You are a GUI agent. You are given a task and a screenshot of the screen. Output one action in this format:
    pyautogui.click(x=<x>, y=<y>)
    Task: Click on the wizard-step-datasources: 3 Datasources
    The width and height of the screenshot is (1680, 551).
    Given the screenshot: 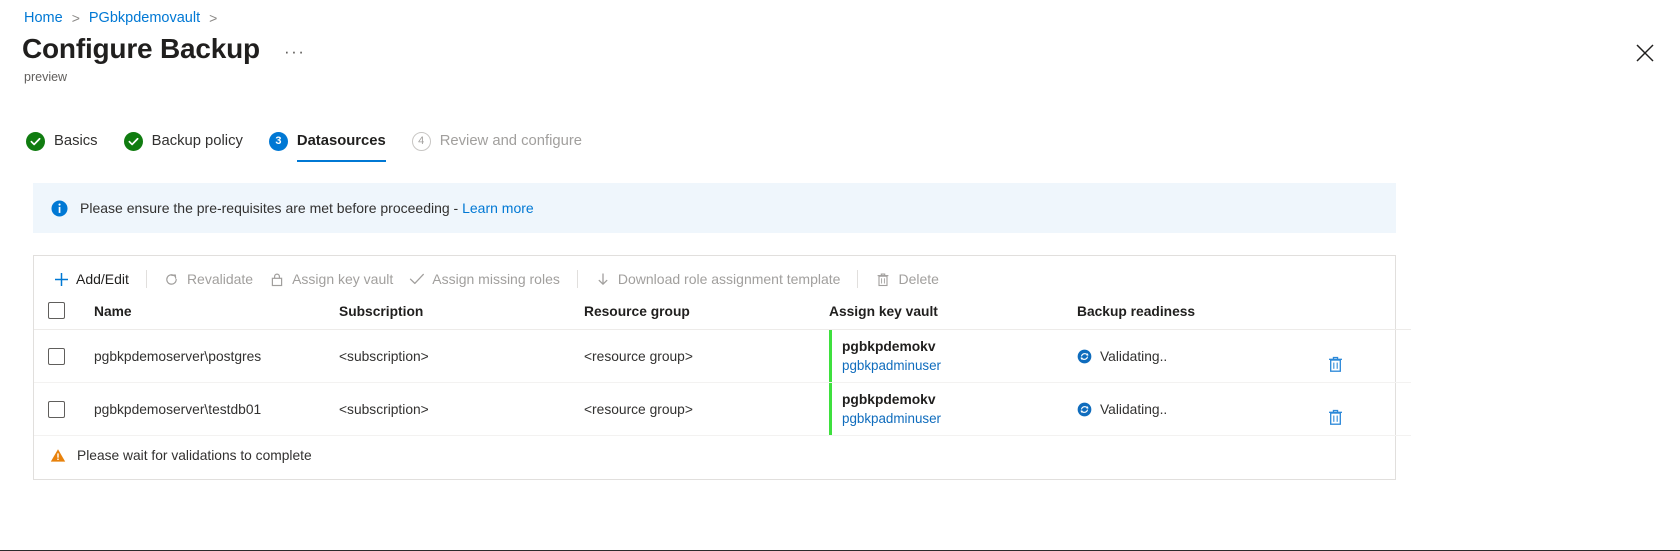 What is the action you would take?
    pyautogui.click(x=327, y=144)
    